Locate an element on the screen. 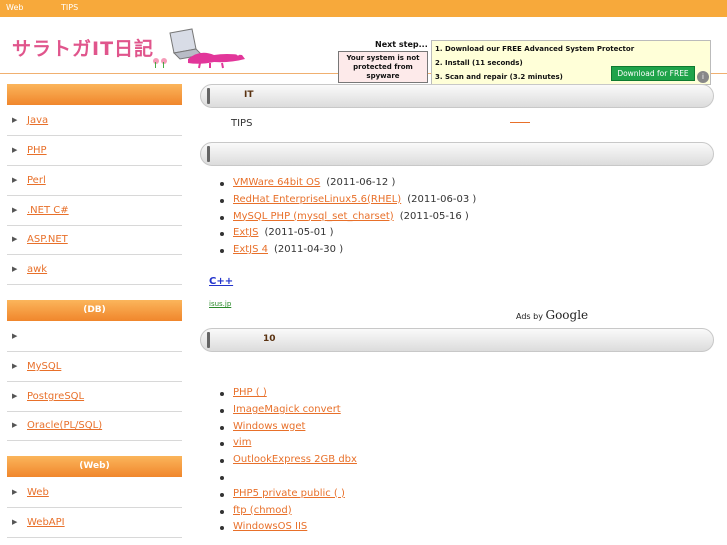 The height and width of the screenshot is (545, 727). sidebar-item-perl: ▶ Perl is located at coordinates (94, 181).